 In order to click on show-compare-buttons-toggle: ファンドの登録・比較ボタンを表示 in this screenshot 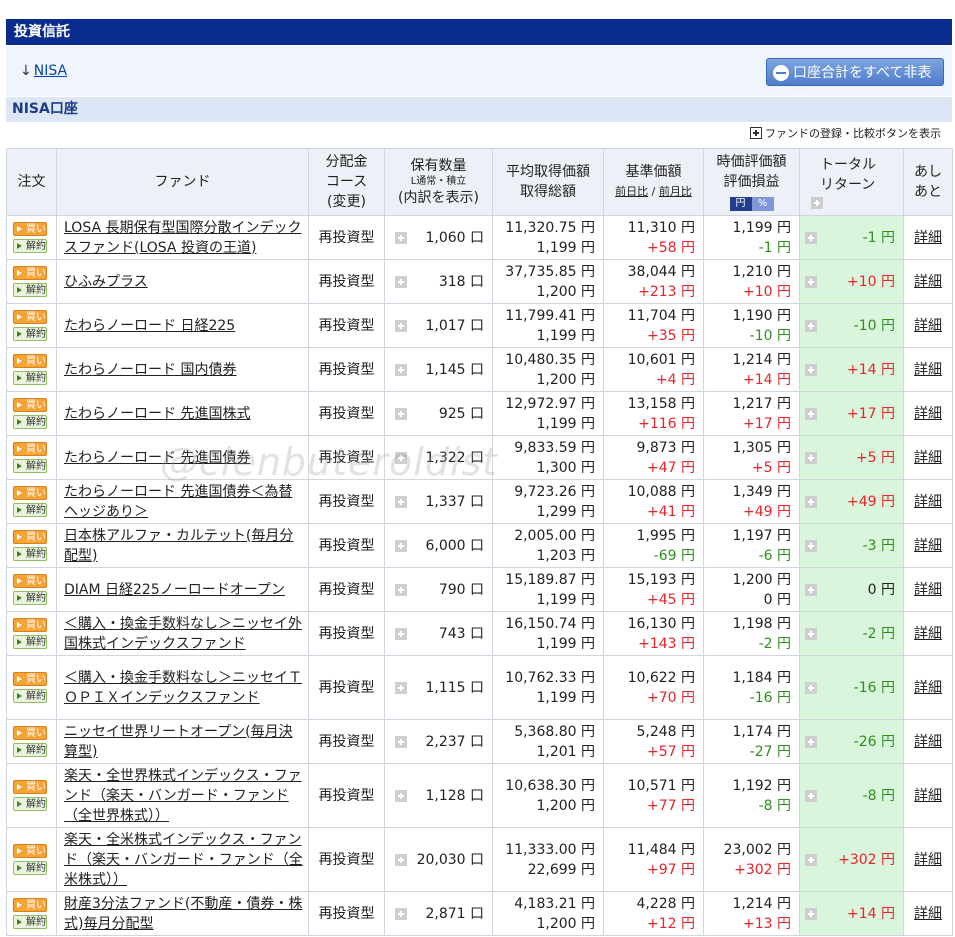, I will do `click(845, 134)`.